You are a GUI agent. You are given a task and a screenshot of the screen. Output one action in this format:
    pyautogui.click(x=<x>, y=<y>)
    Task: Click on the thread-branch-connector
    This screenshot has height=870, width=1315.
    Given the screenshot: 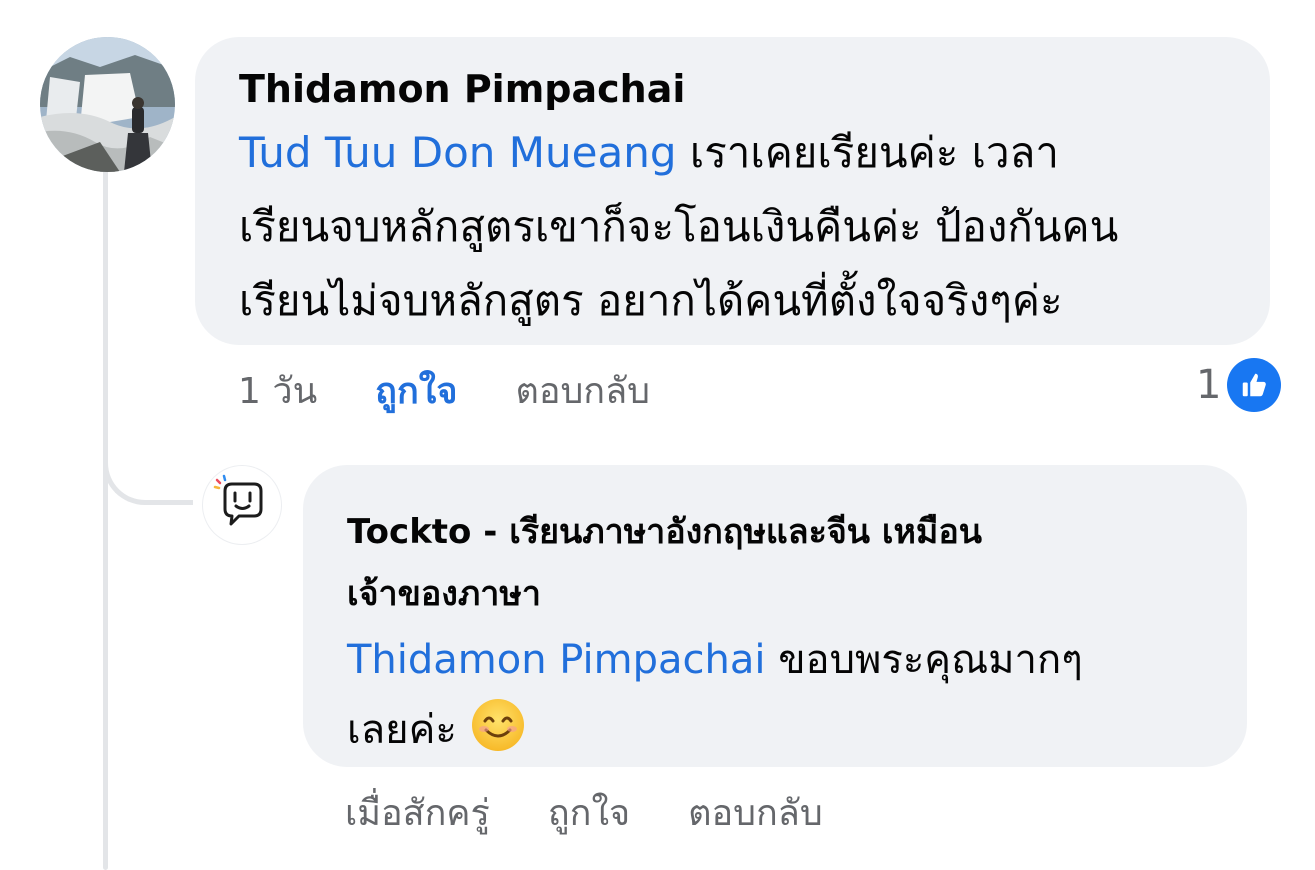 What is the action you would take?
    pyautogui.click(x=148, y=467)
    